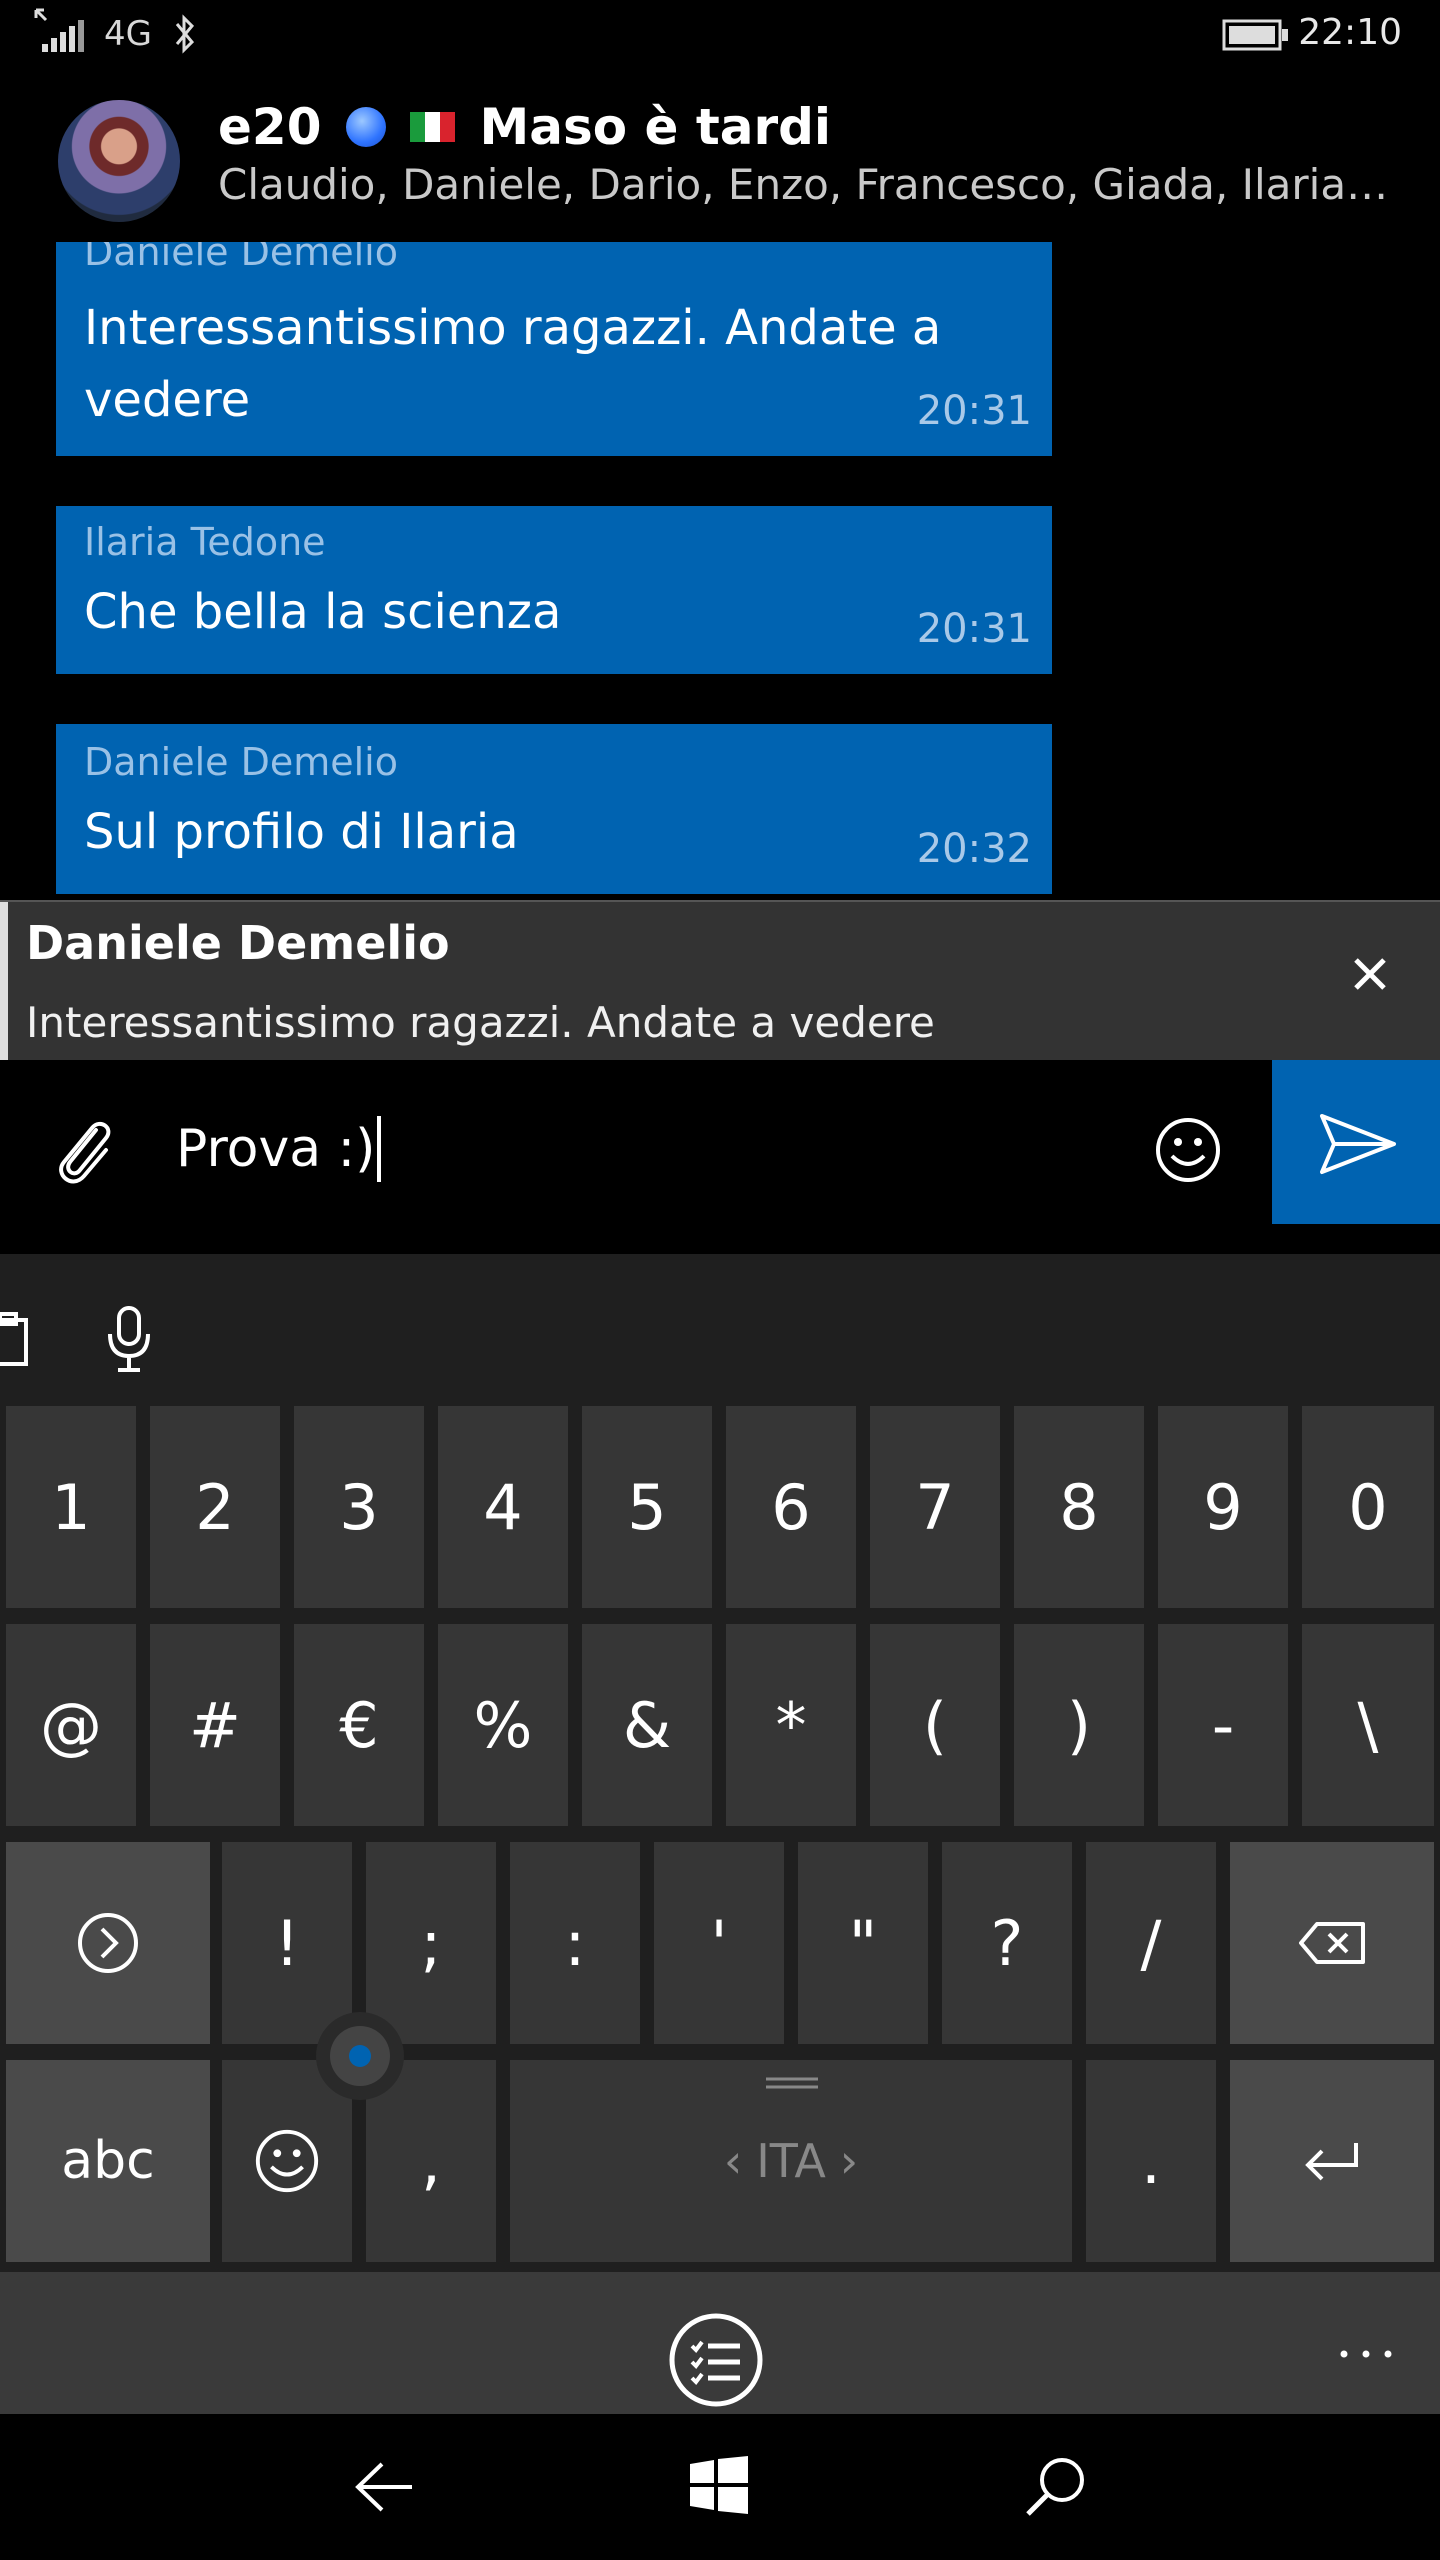 The width and height of the screenshot is (1440, 2560). I want to click on space-key: ‹ ITA ›, so click(791, 2161).